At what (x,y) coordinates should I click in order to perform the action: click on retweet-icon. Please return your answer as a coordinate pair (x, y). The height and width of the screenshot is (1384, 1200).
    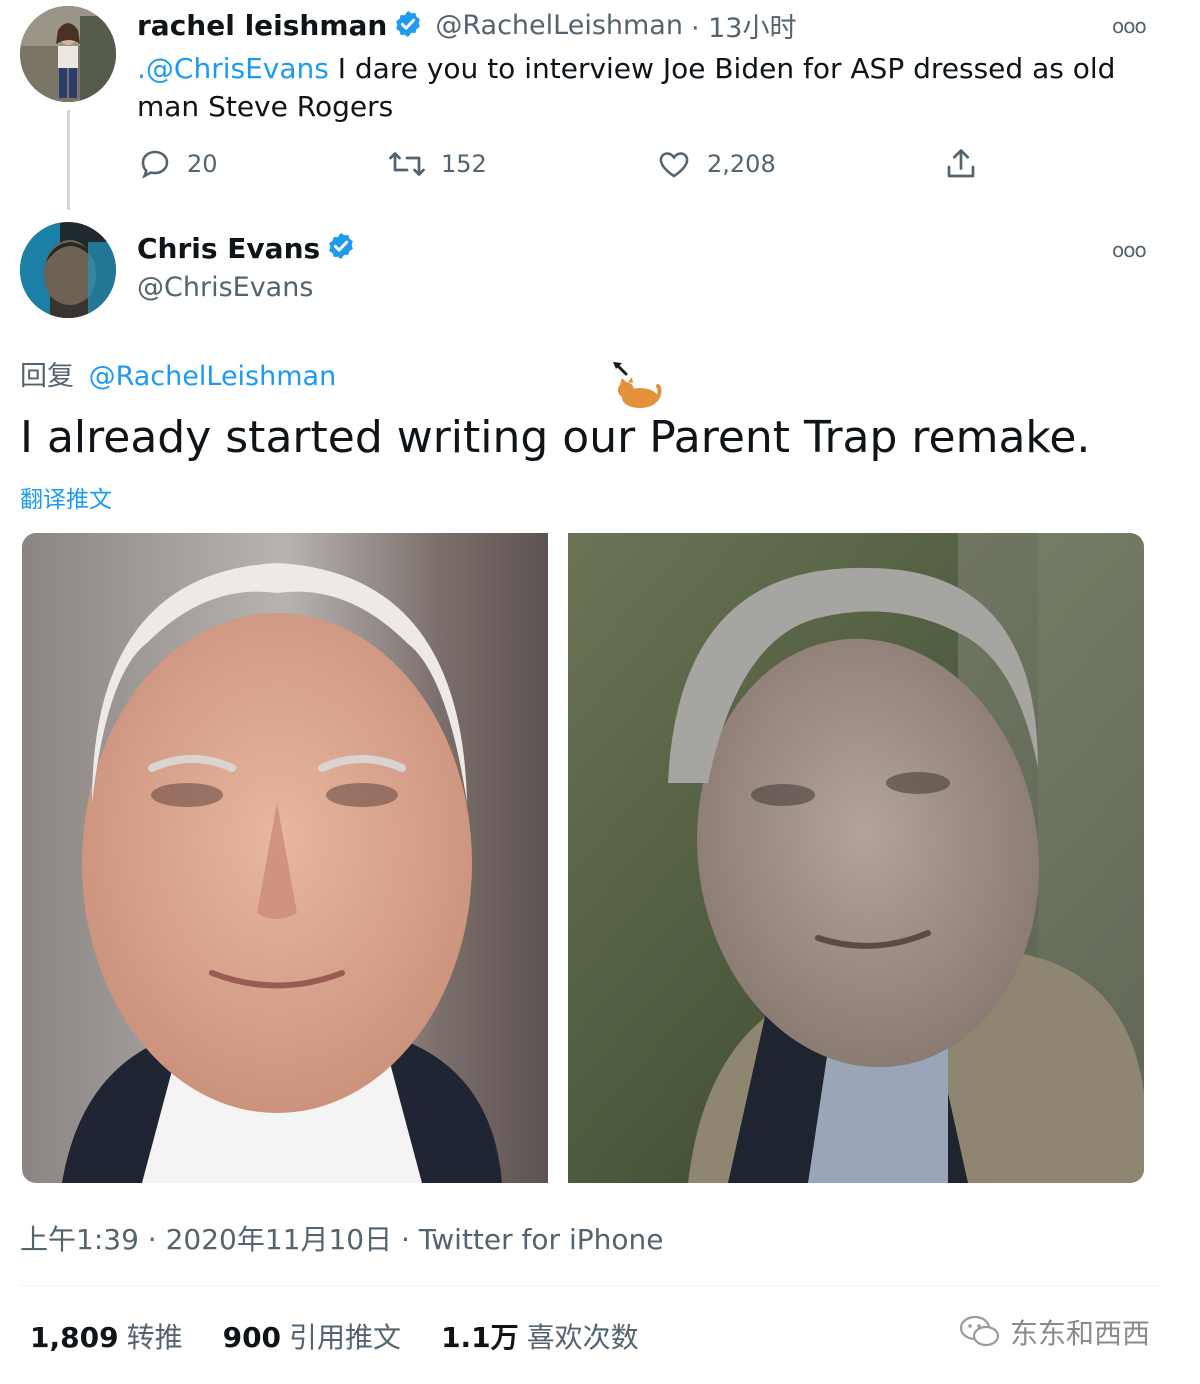
    Looking at the image, I should click on (407, 164).